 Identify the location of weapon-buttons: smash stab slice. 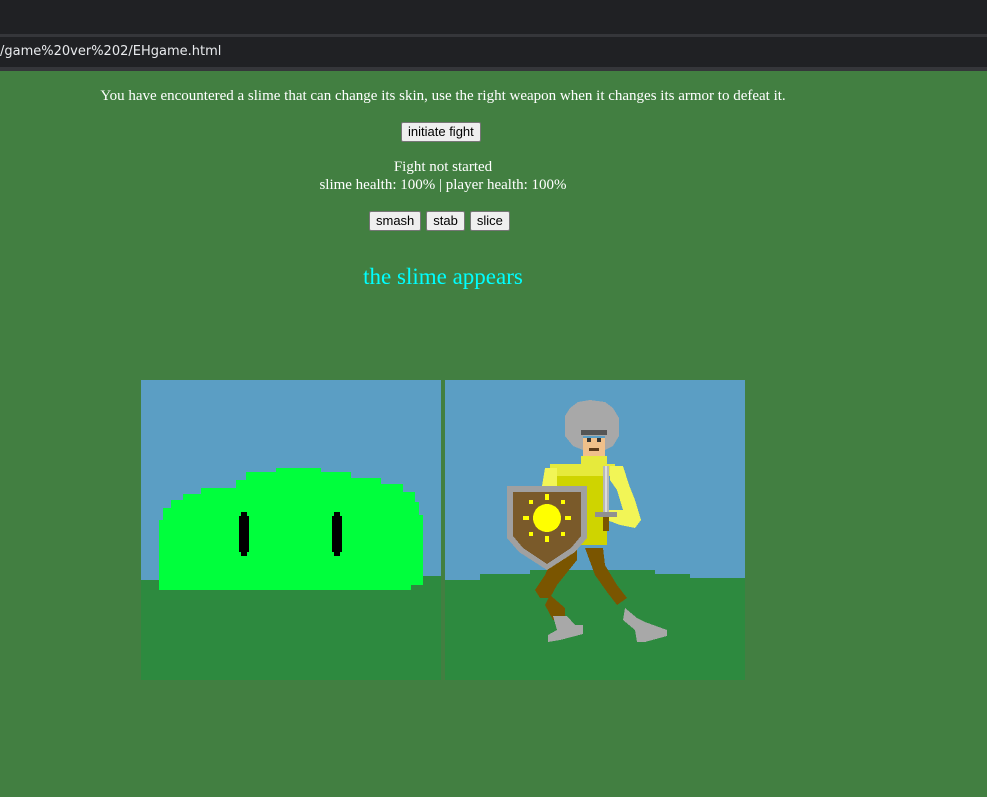
(439, 221).